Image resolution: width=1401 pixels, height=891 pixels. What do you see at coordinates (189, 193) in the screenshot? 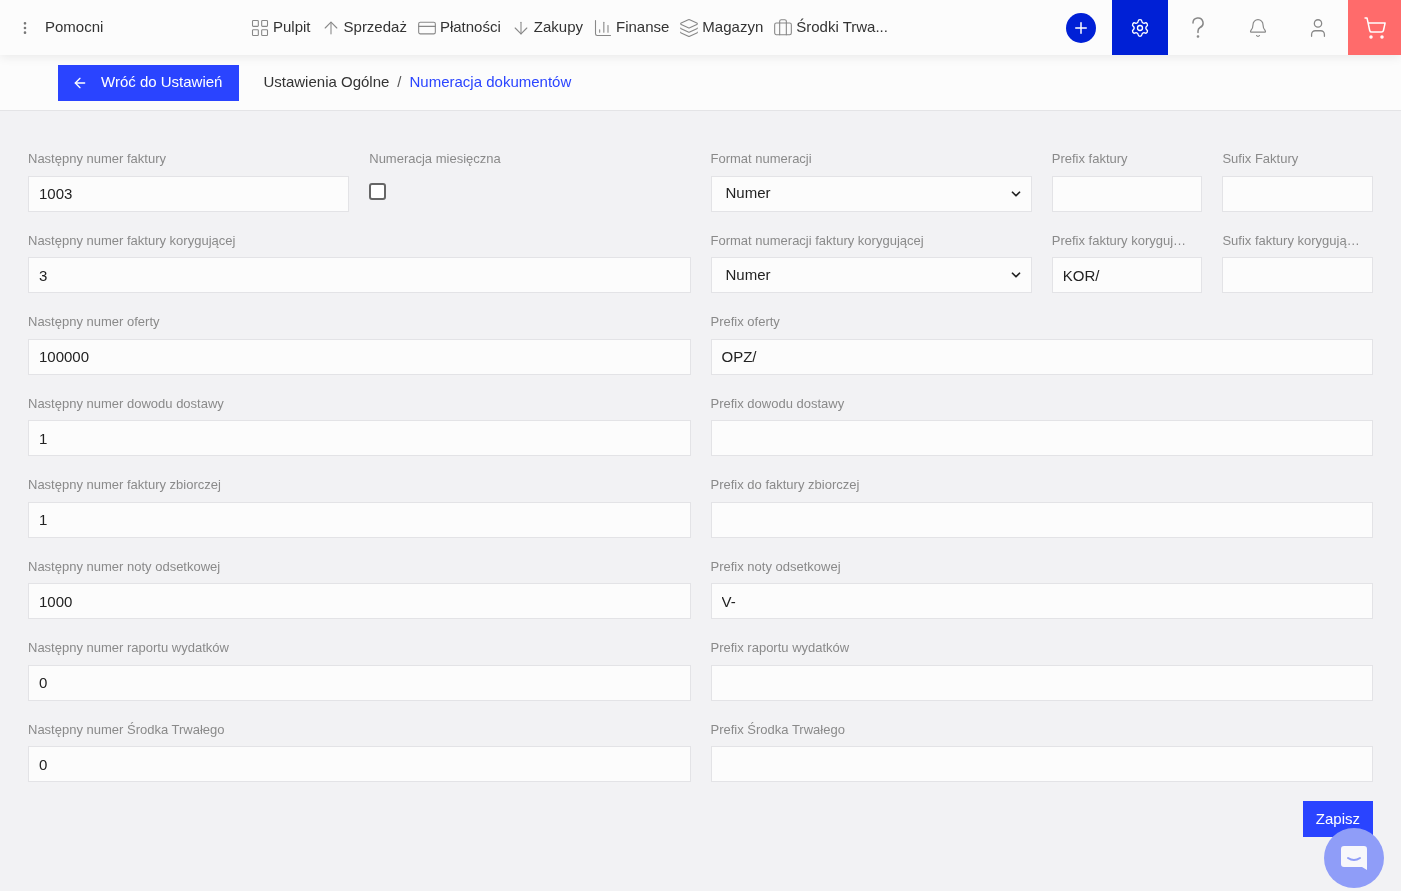
I see `text-field: 1003` at bounding box center [189, 193].